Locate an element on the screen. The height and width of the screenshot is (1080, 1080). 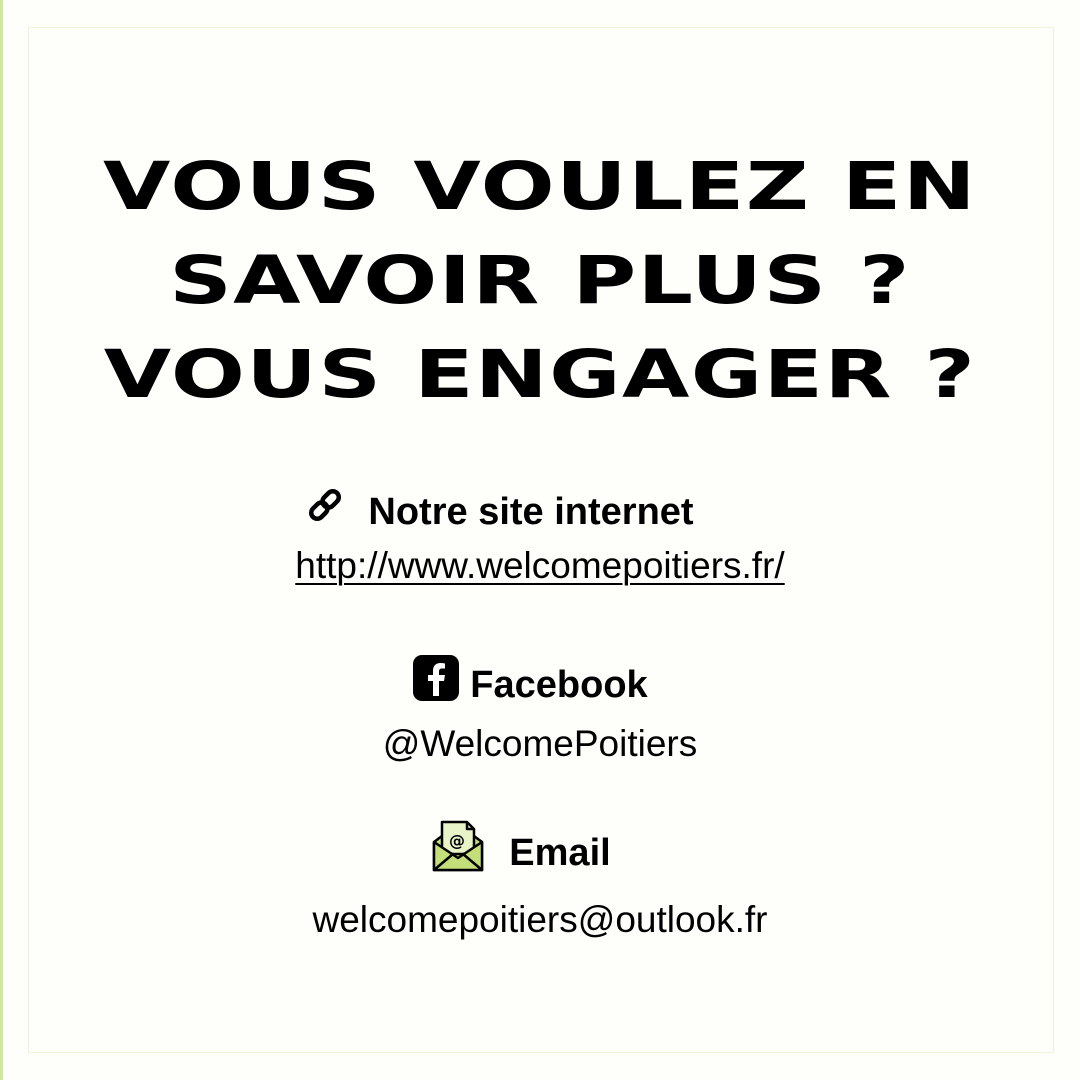
facebook-icon is located at coordinates (436, 684).